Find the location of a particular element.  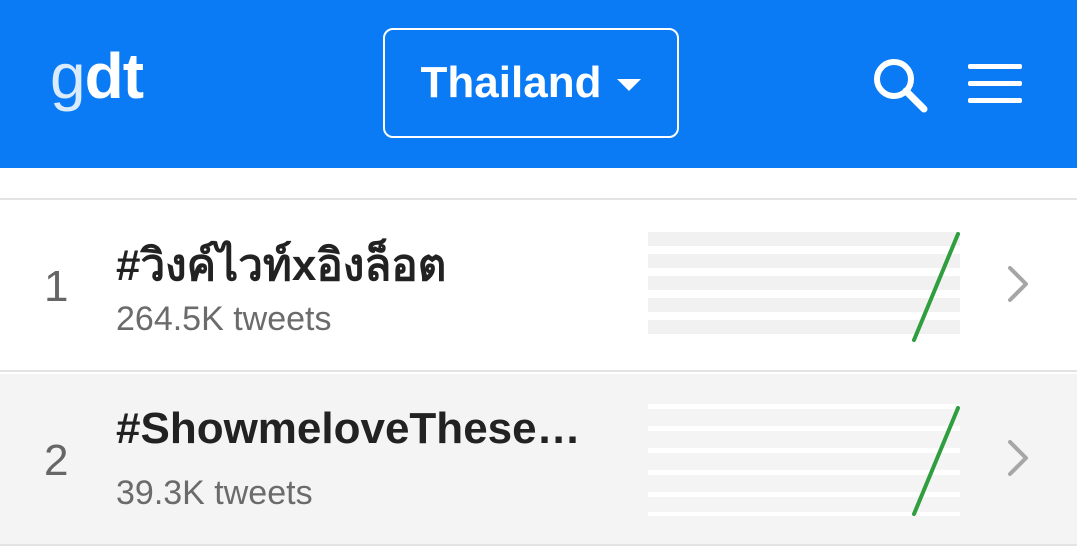

trend-tweet-count: 39.3K tweets is located at coordinates (214, 493).